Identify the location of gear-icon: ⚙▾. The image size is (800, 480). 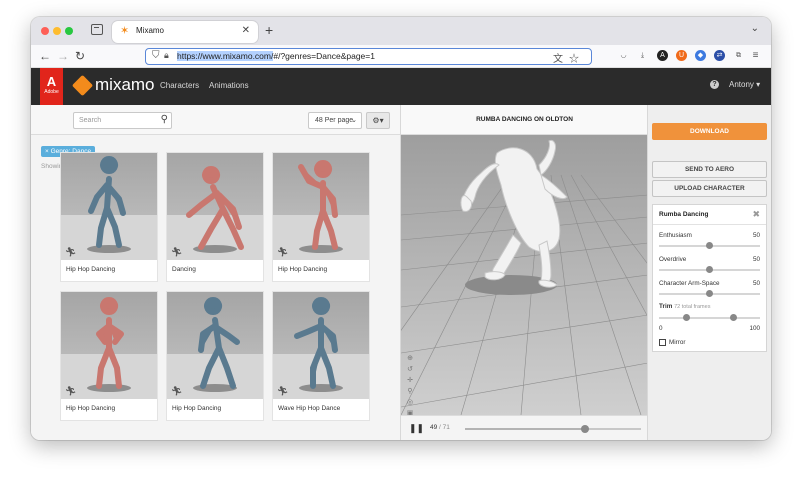
(378, 120).